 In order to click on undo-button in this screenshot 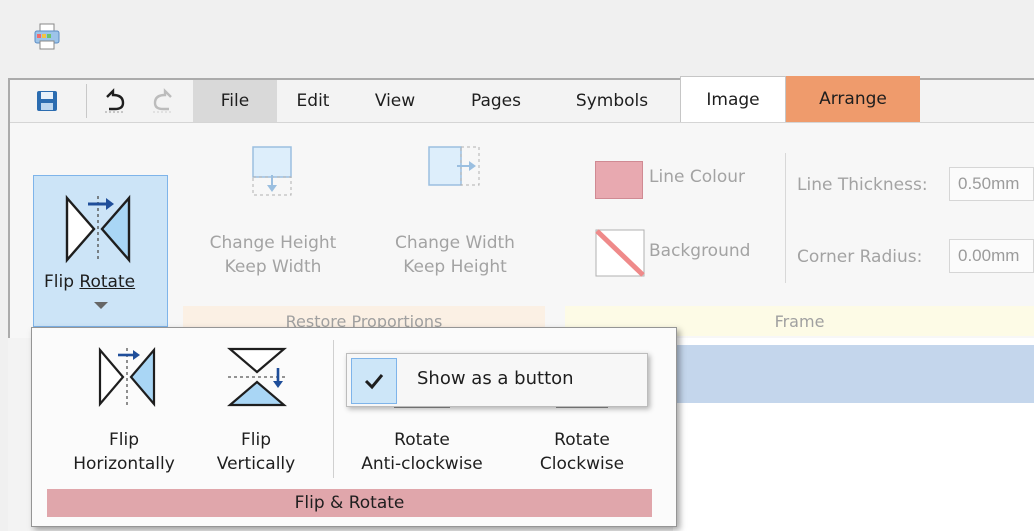, I will do `click(115, 101)`.